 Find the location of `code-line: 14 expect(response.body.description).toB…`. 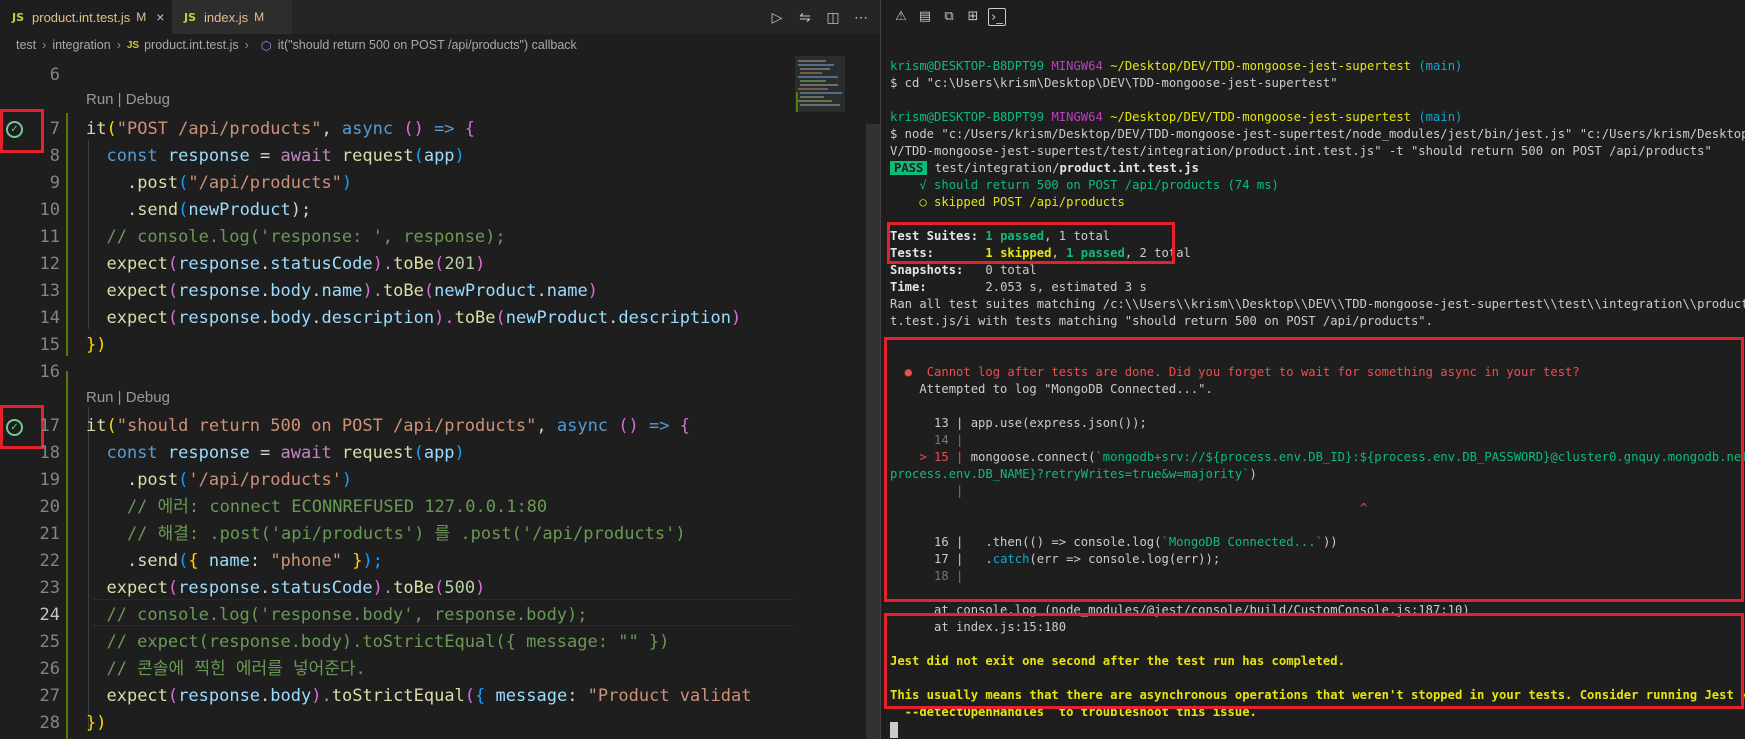

code-line: 14 expect(response.body.description).toB… is located at coordinates (390, 318).